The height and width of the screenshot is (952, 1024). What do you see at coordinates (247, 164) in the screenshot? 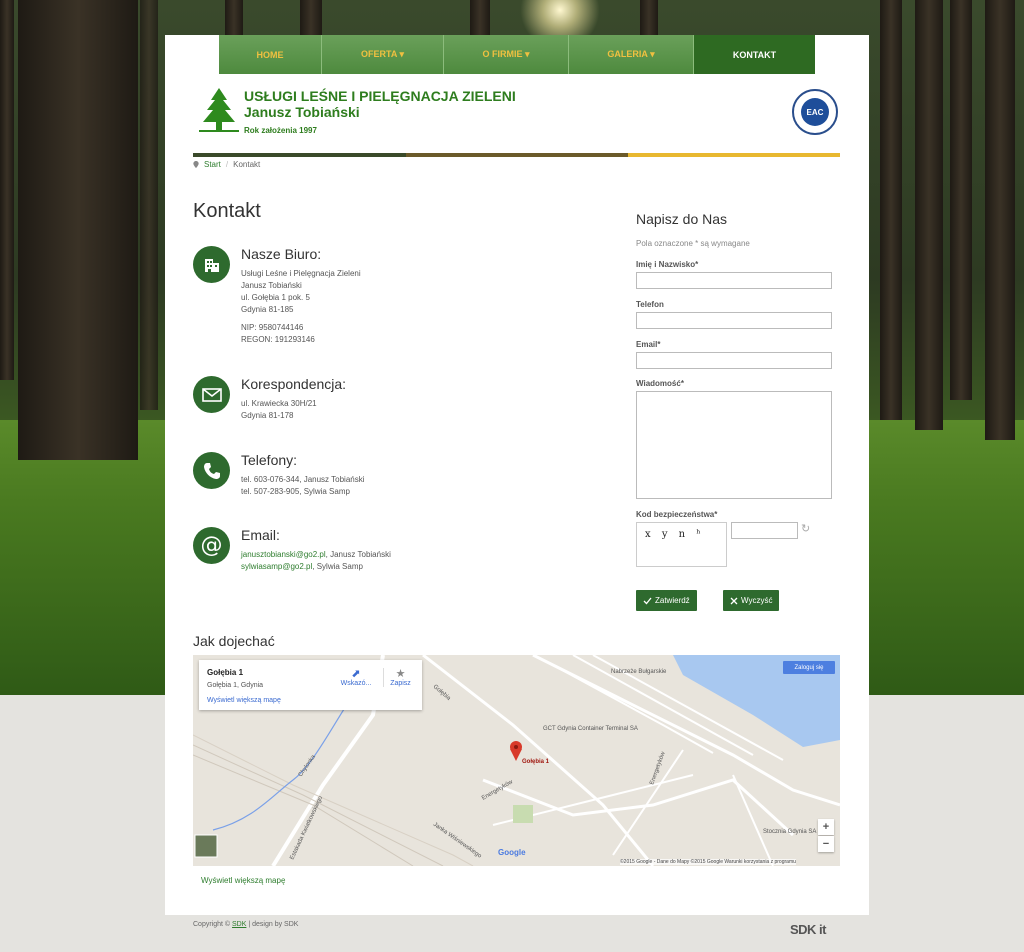
I see `breadcrumb-current: Kontakt` at bounding box center [247, 164].